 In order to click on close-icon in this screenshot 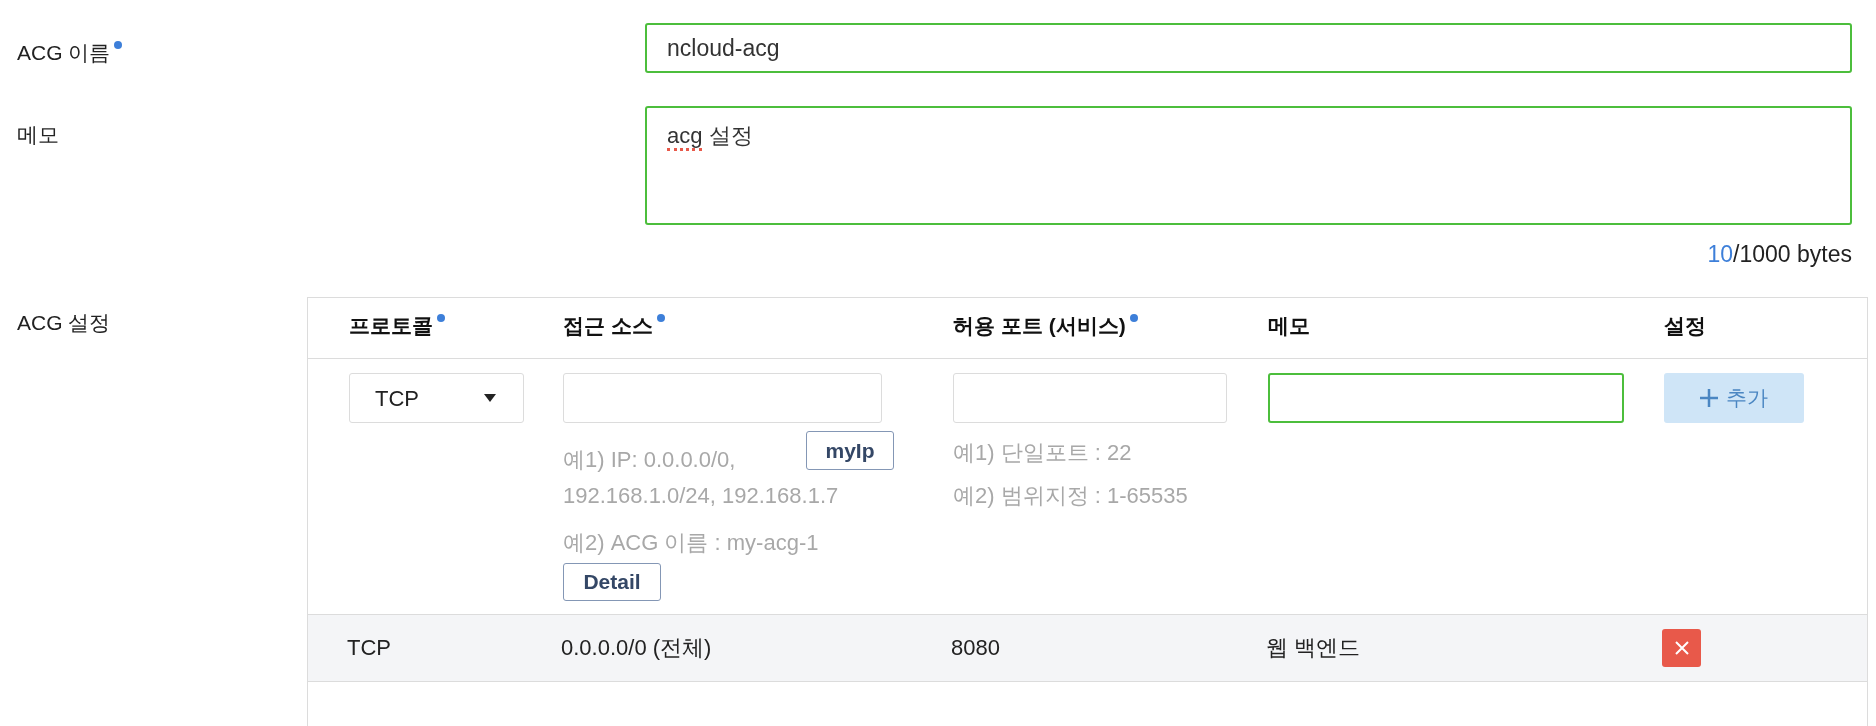, I will do `click(1681, 648)`.